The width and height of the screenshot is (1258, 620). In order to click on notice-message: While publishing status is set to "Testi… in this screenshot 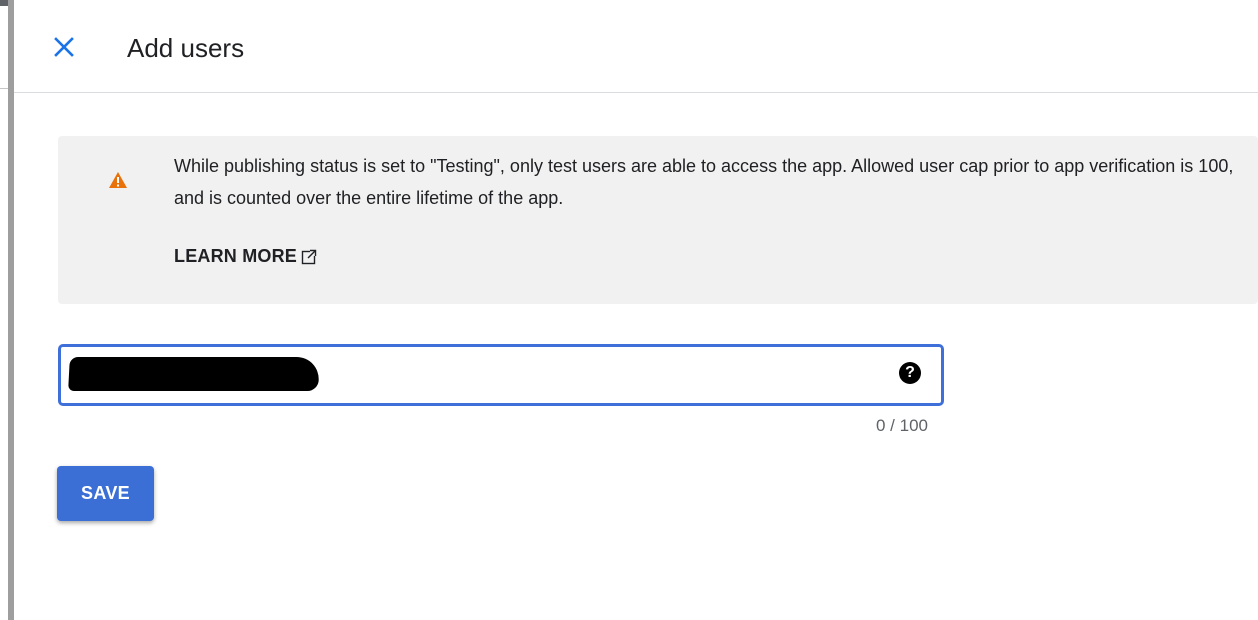, I will do `click(704, 182)`.